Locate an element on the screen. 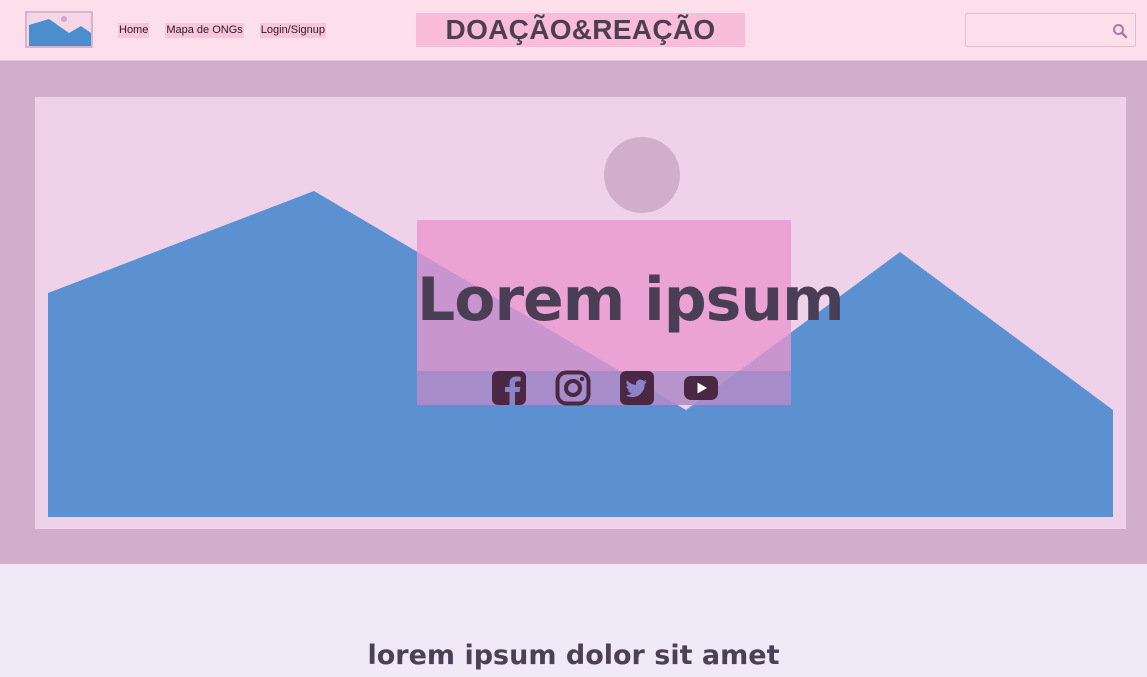  search-icon is located at coordinates (1120, 31).